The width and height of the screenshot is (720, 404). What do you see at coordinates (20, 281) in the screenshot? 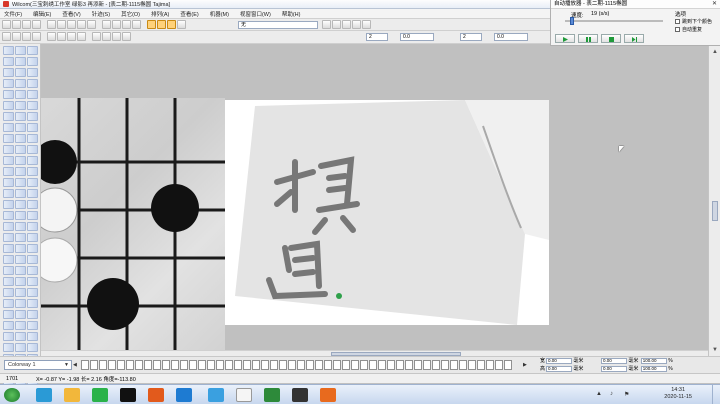
I see `digitize-split-icon` at bounding box center [20, 281].